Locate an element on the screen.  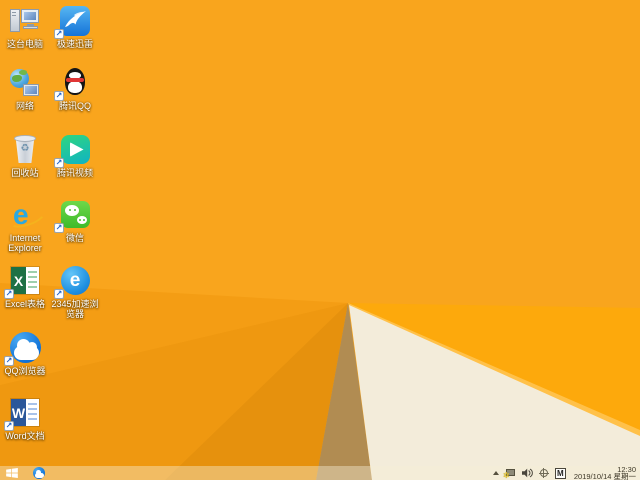
desktop-icon-tencent-video: ↗ 腾讯视频 is located at coordinates (75, 155).